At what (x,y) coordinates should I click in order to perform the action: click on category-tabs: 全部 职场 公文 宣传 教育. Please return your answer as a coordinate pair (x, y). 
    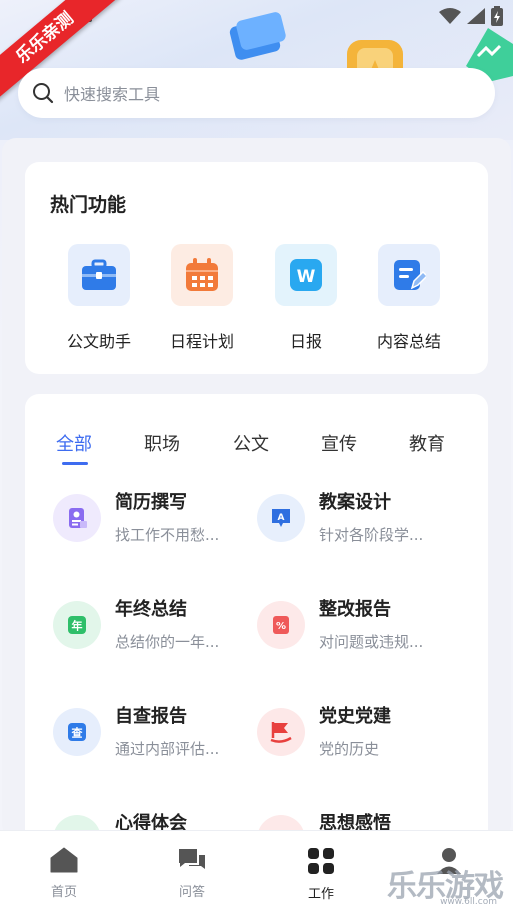
    Looking at the image, I should click on (256, 450).